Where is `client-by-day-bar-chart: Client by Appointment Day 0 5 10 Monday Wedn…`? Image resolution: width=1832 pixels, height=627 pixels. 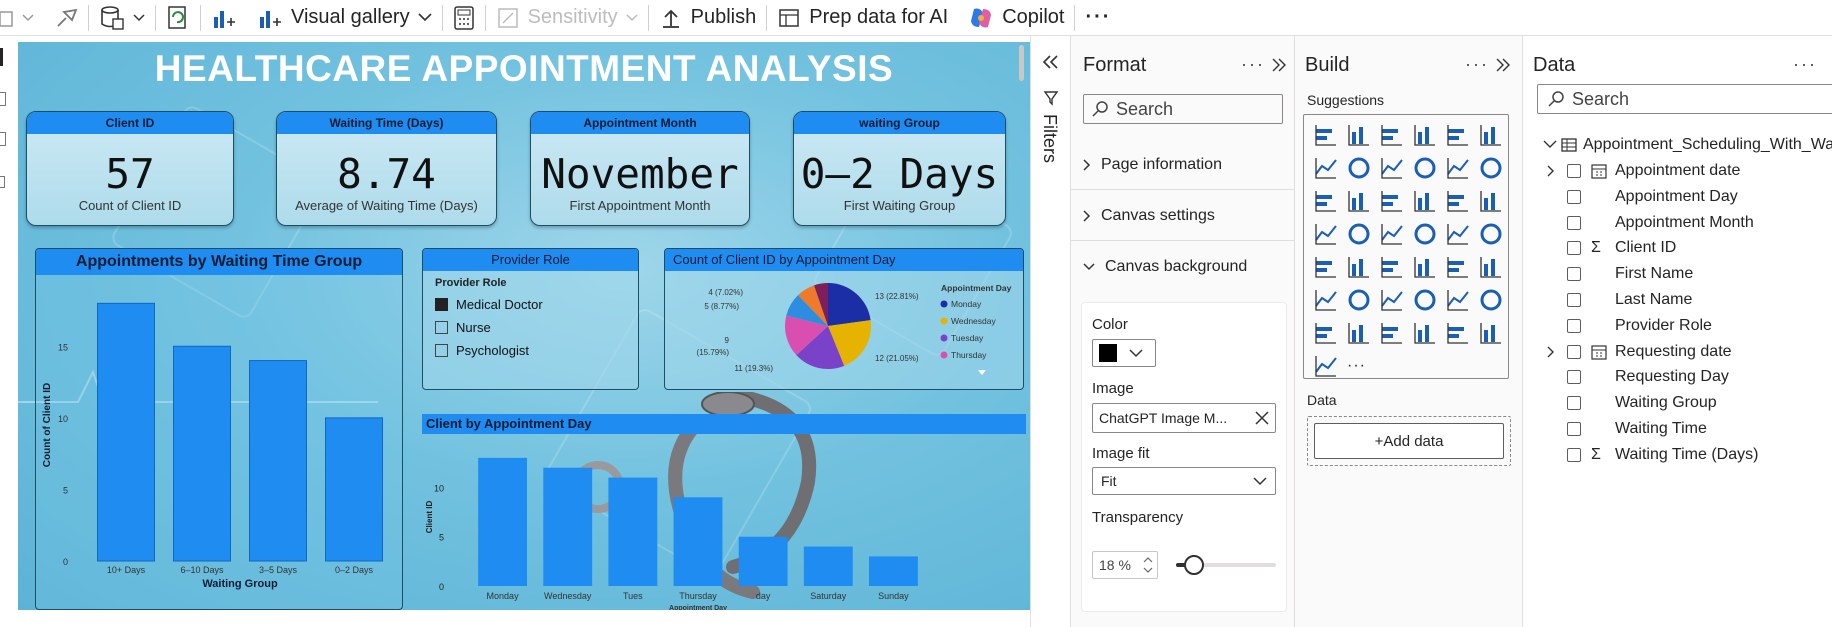
client-by-day-bar-chart: Client by Appointment Day 0 5 10 Monday Wedn… is located at coordinates (724, 512).